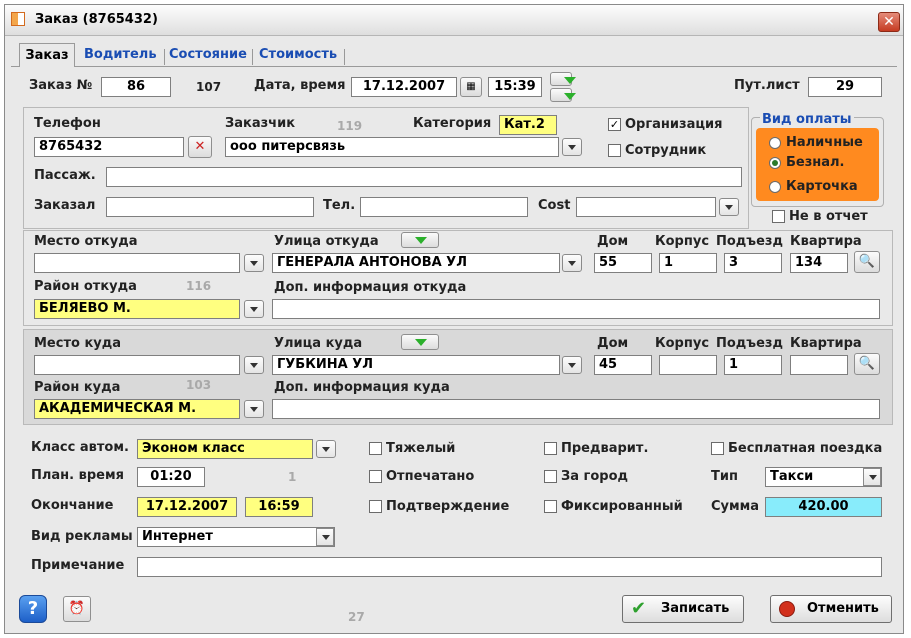 This screenshot has width=911, height=638. What do you see at coordinates (688, 263) in the screenshot?
I see `from-building-field: 1` at bounding box center [688, 263].